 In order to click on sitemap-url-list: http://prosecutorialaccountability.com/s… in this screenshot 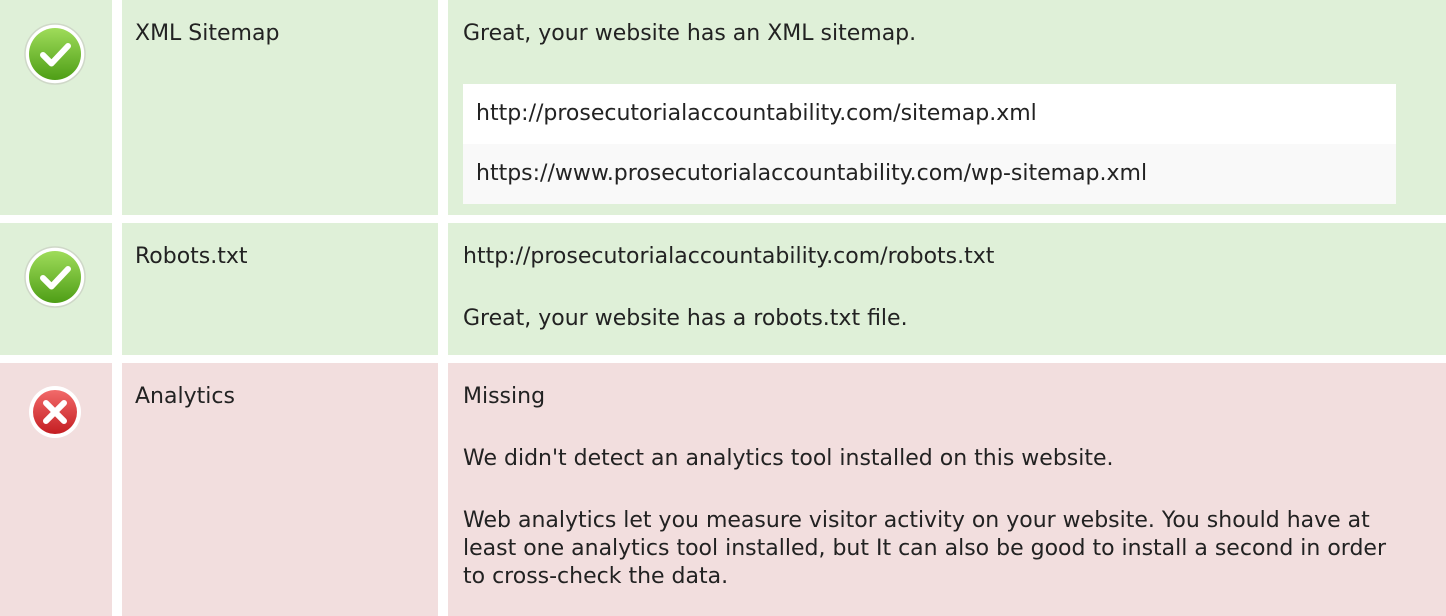, I will do `click(929, 144)`.